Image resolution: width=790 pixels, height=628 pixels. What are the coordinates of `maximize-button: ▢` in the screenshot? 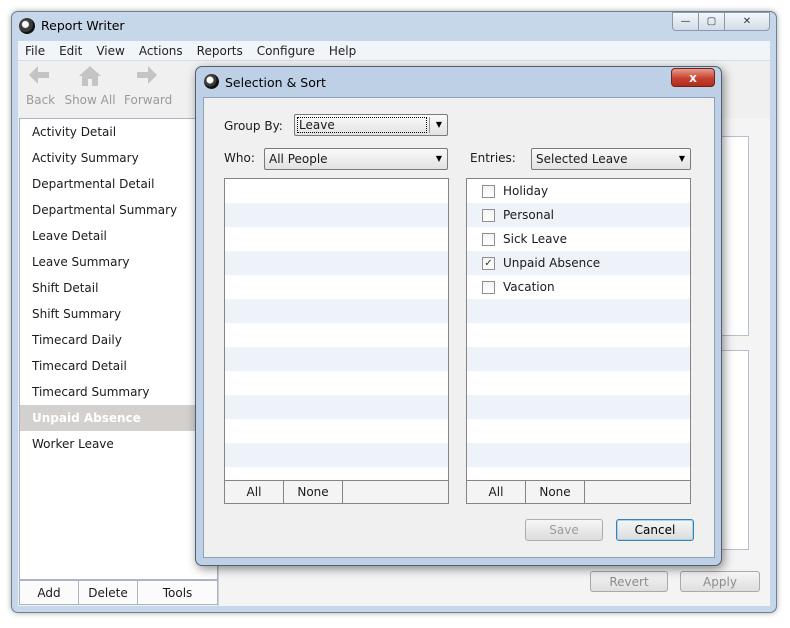 It's located at (711, 21).